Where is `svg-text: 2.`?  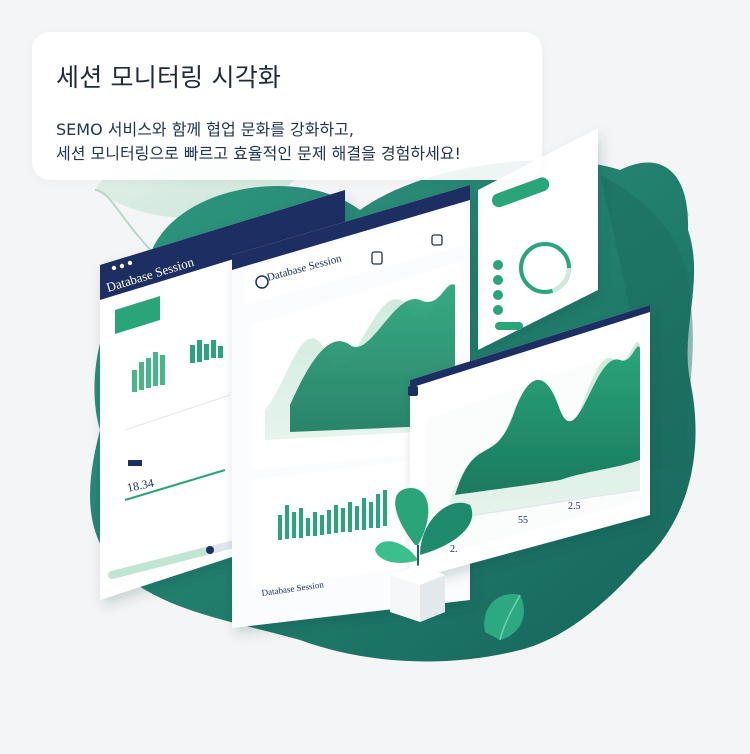 svg-text: 2. is located at coordinates (454, 549).